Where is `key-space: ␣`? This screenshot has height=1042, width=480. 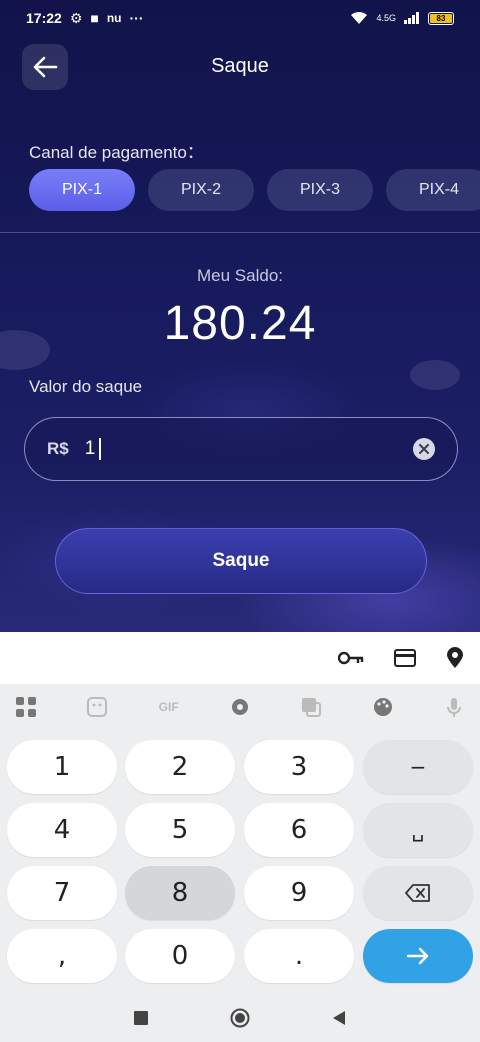 key-space: ␣ is located at coordinates (418, 830).